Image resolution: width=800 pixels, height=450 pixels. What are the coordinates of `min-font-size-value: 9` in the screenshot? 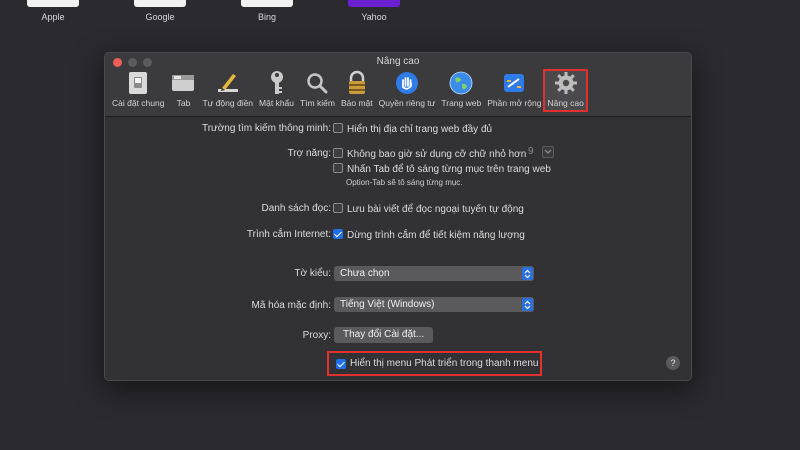 It's located at (531, 151).